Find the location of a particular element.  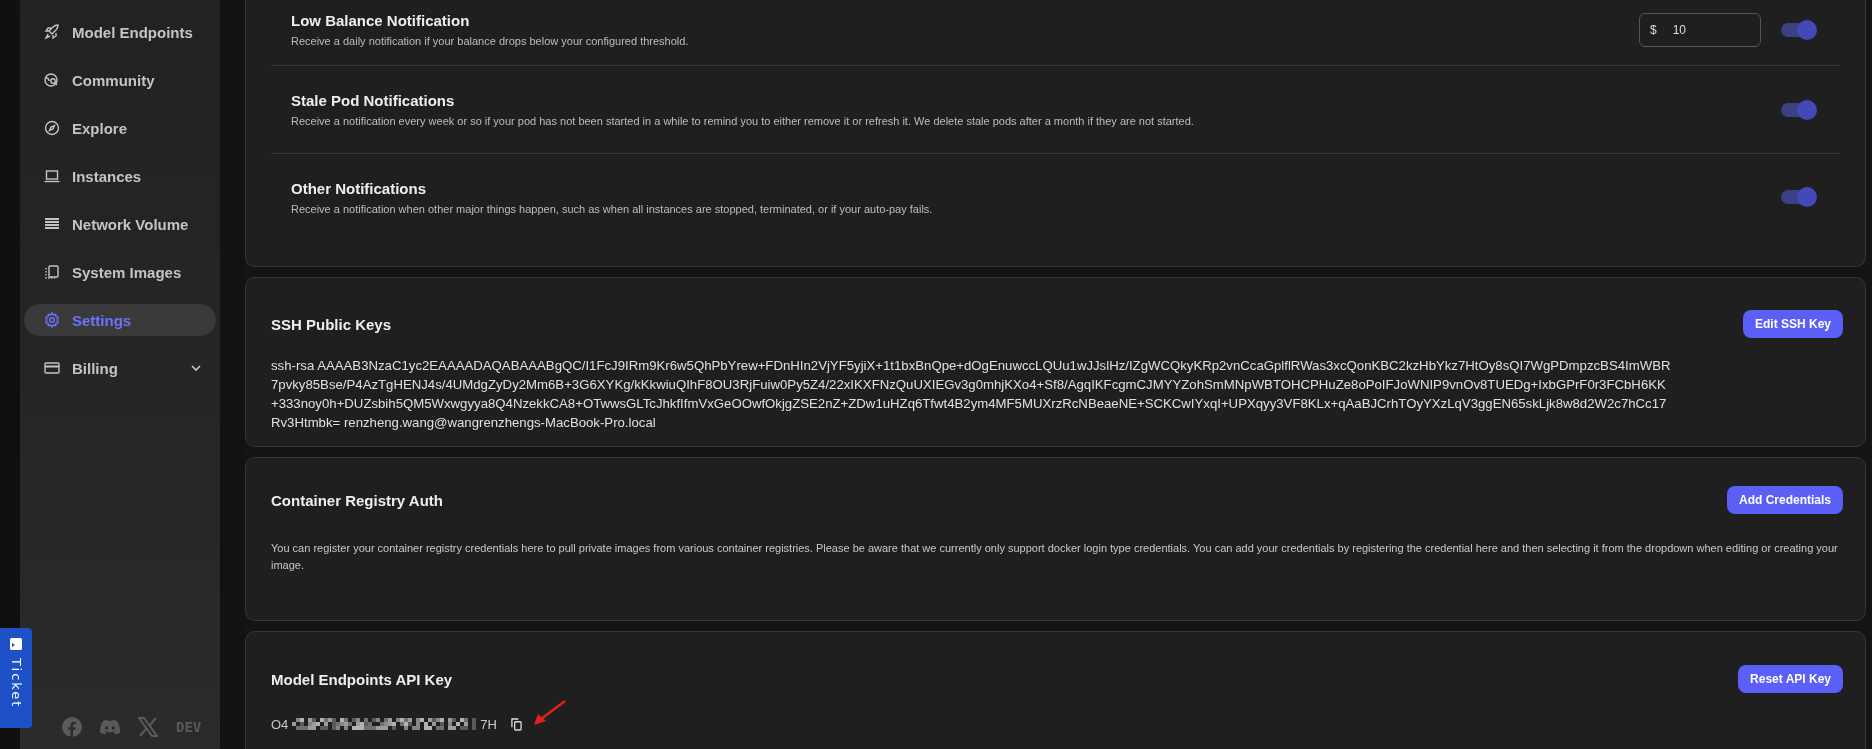

registry-description: You can register your container registry credentials here to pull private images from various container registries. Please be aware that we currently only support docker login type credentials. You can add your credentials by registering the credential here and then selecting it from the dropdown when editing or creating your image. is located at coordinates (1055, 557).